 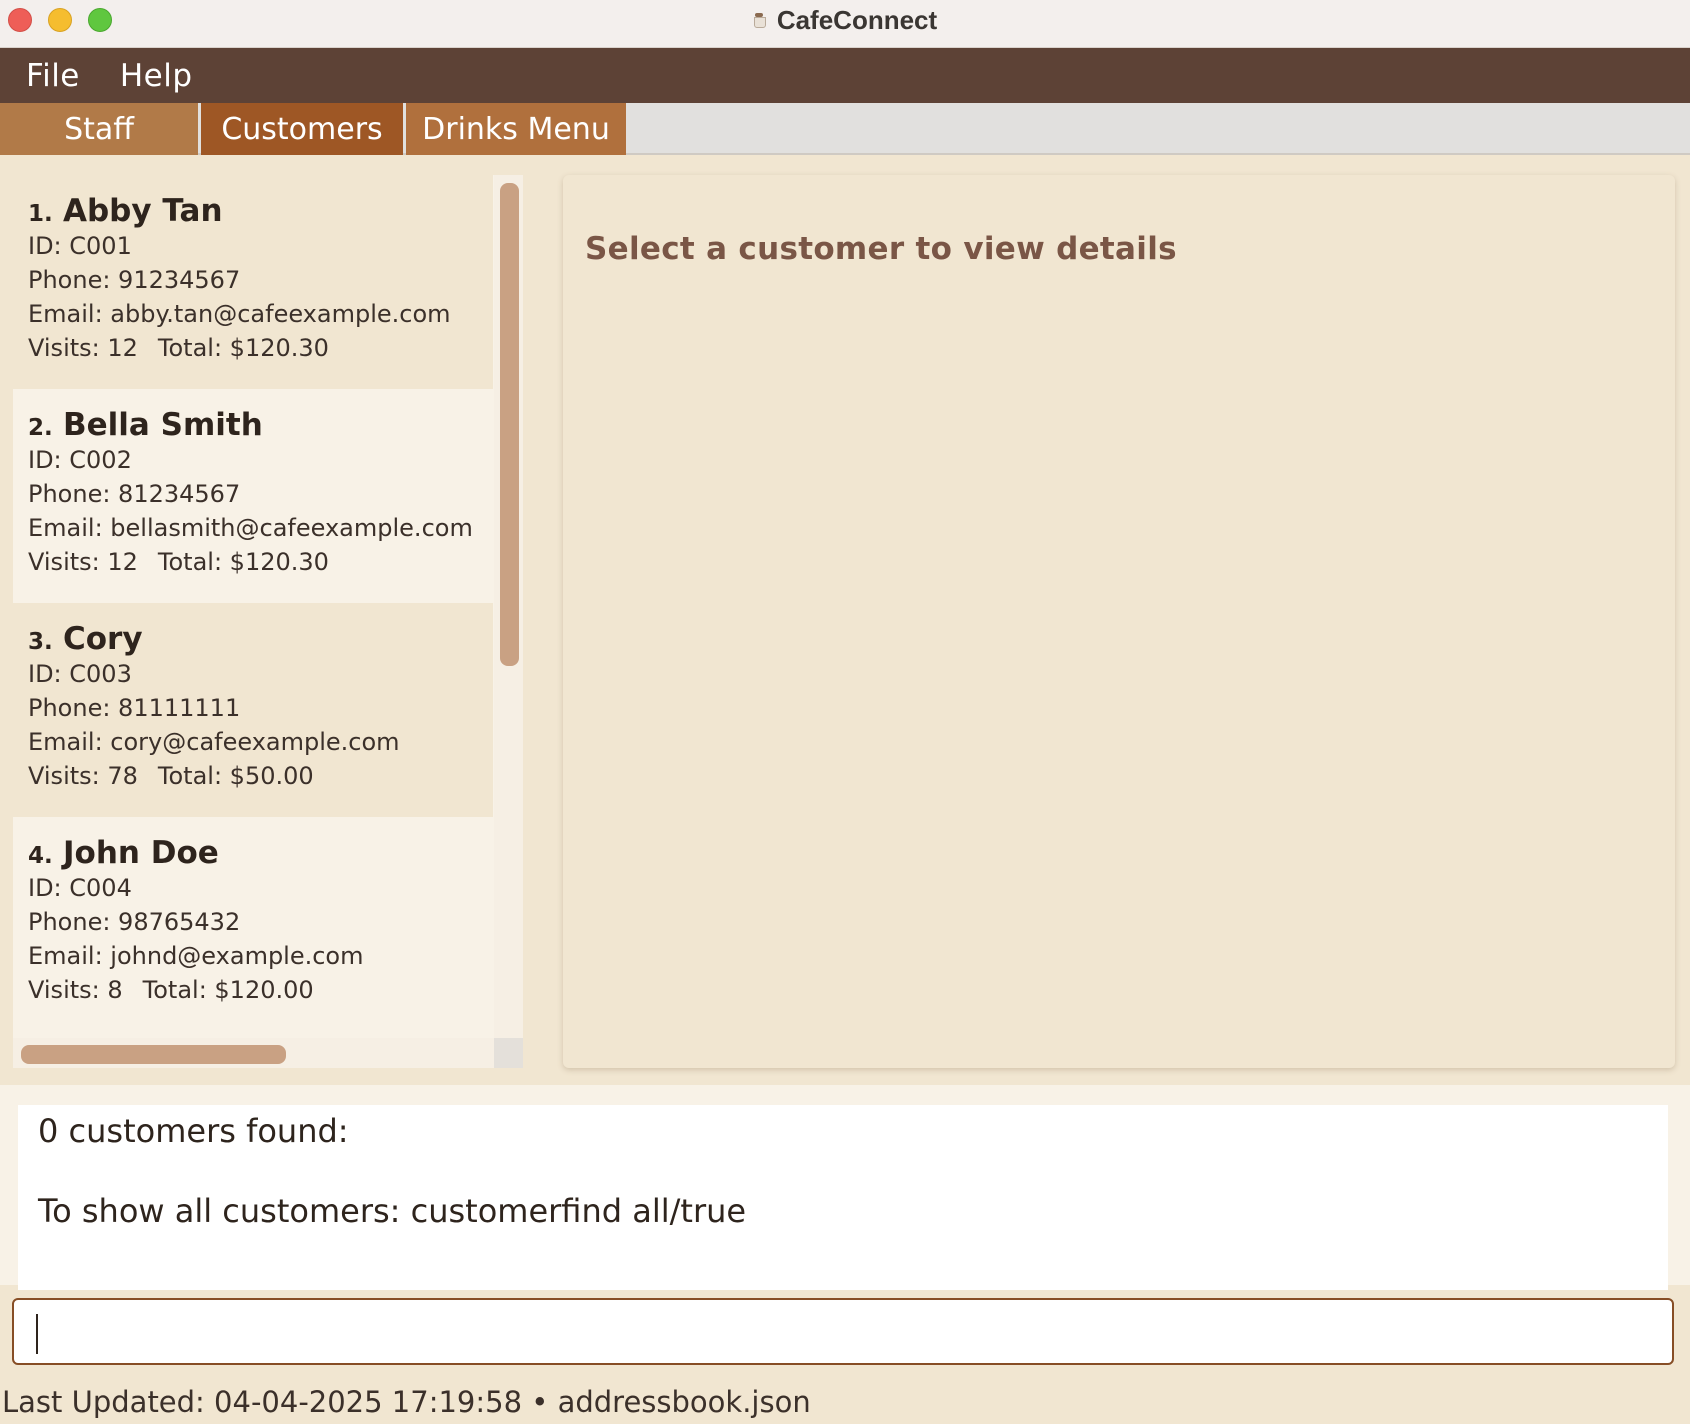 What do you see at coordinates (80, 674) in the screenshot?
I see `customer-id: ID: C003` at bounding box center [80, 674].